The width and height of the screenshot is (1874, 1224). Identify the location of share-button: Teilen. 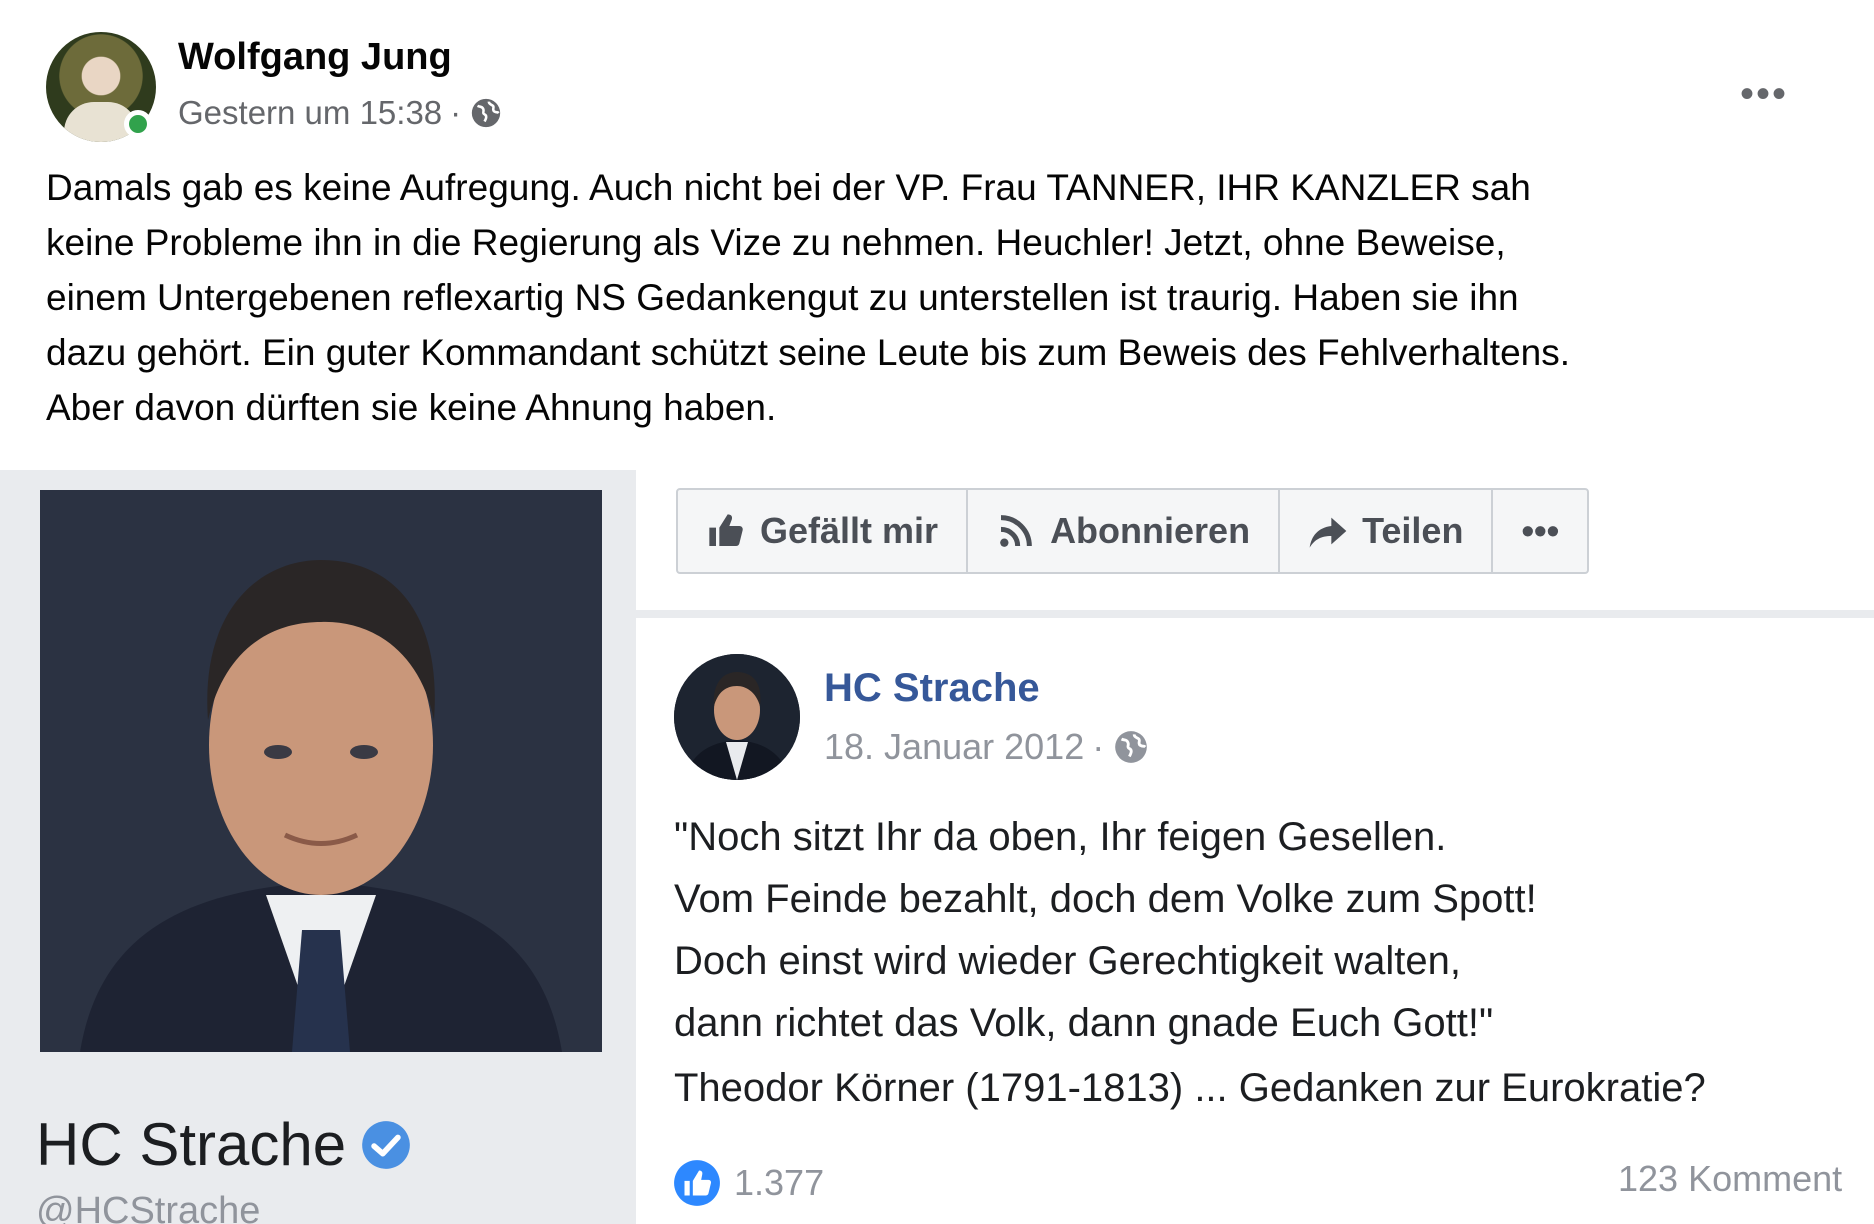
(1387, 531).